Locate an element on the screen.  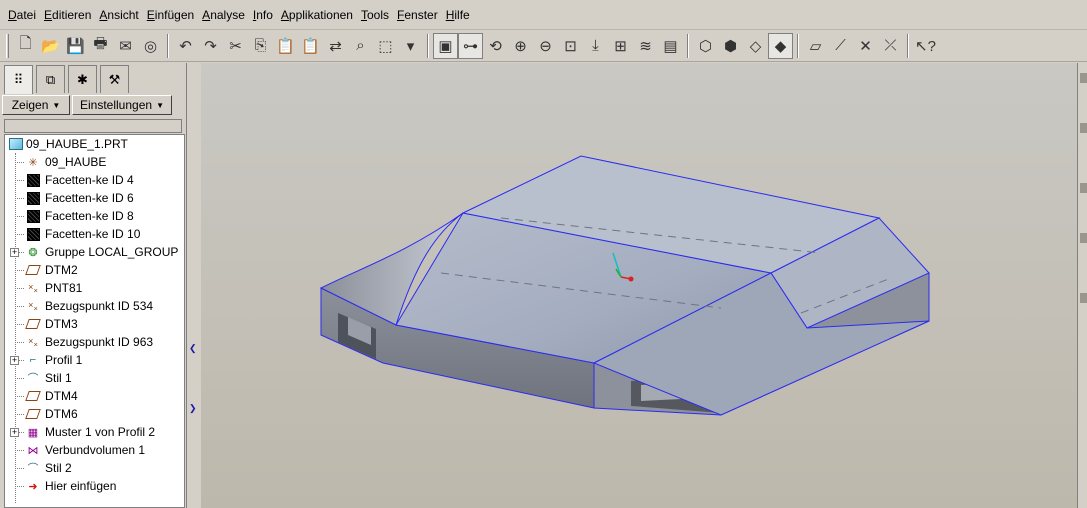
zoom-out-icon: ⊖ is located at coordinates (545, 46).